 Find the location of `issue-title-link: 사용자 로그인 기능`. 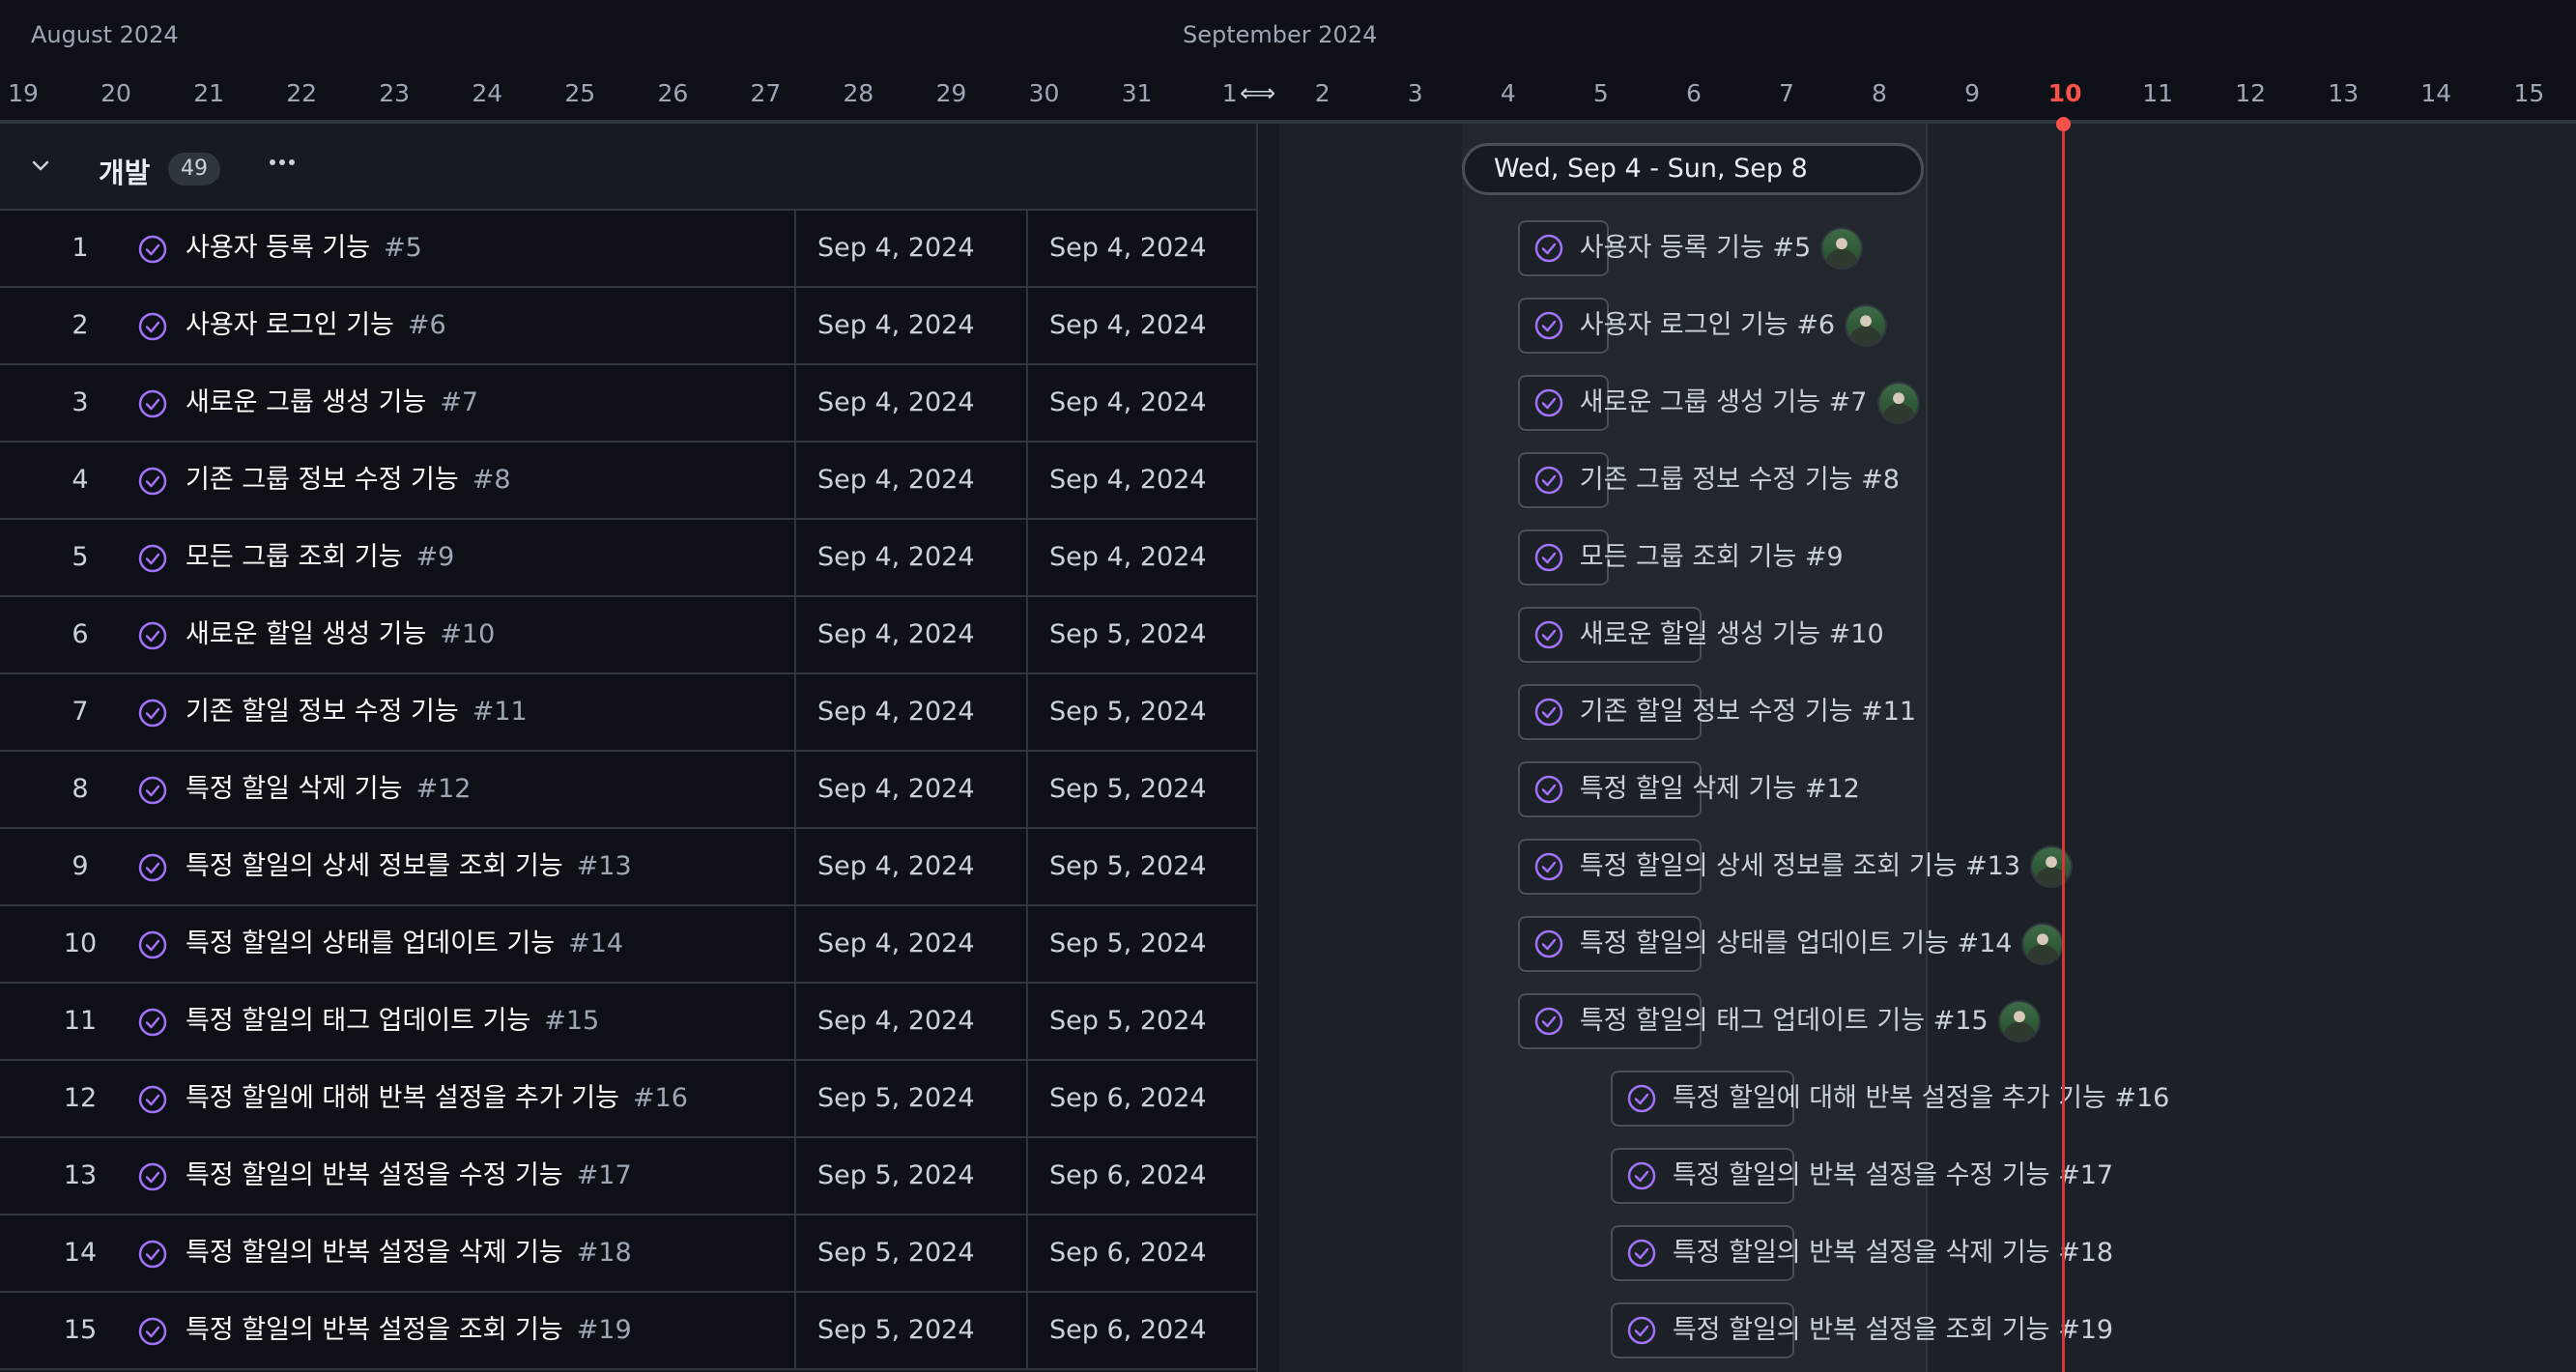

issue-title-link: 사용자 로그인 기능 is located at coordinates (290, 326).